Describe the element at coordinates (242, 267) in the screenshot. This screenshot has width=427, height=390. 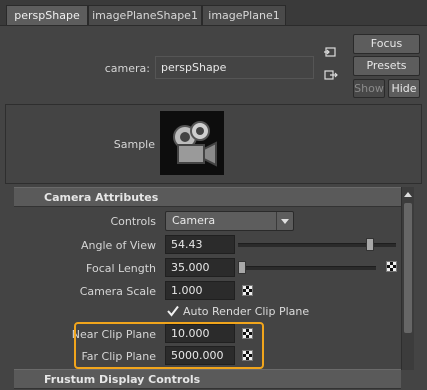
I see `focal-length-slider-handle` at that location.